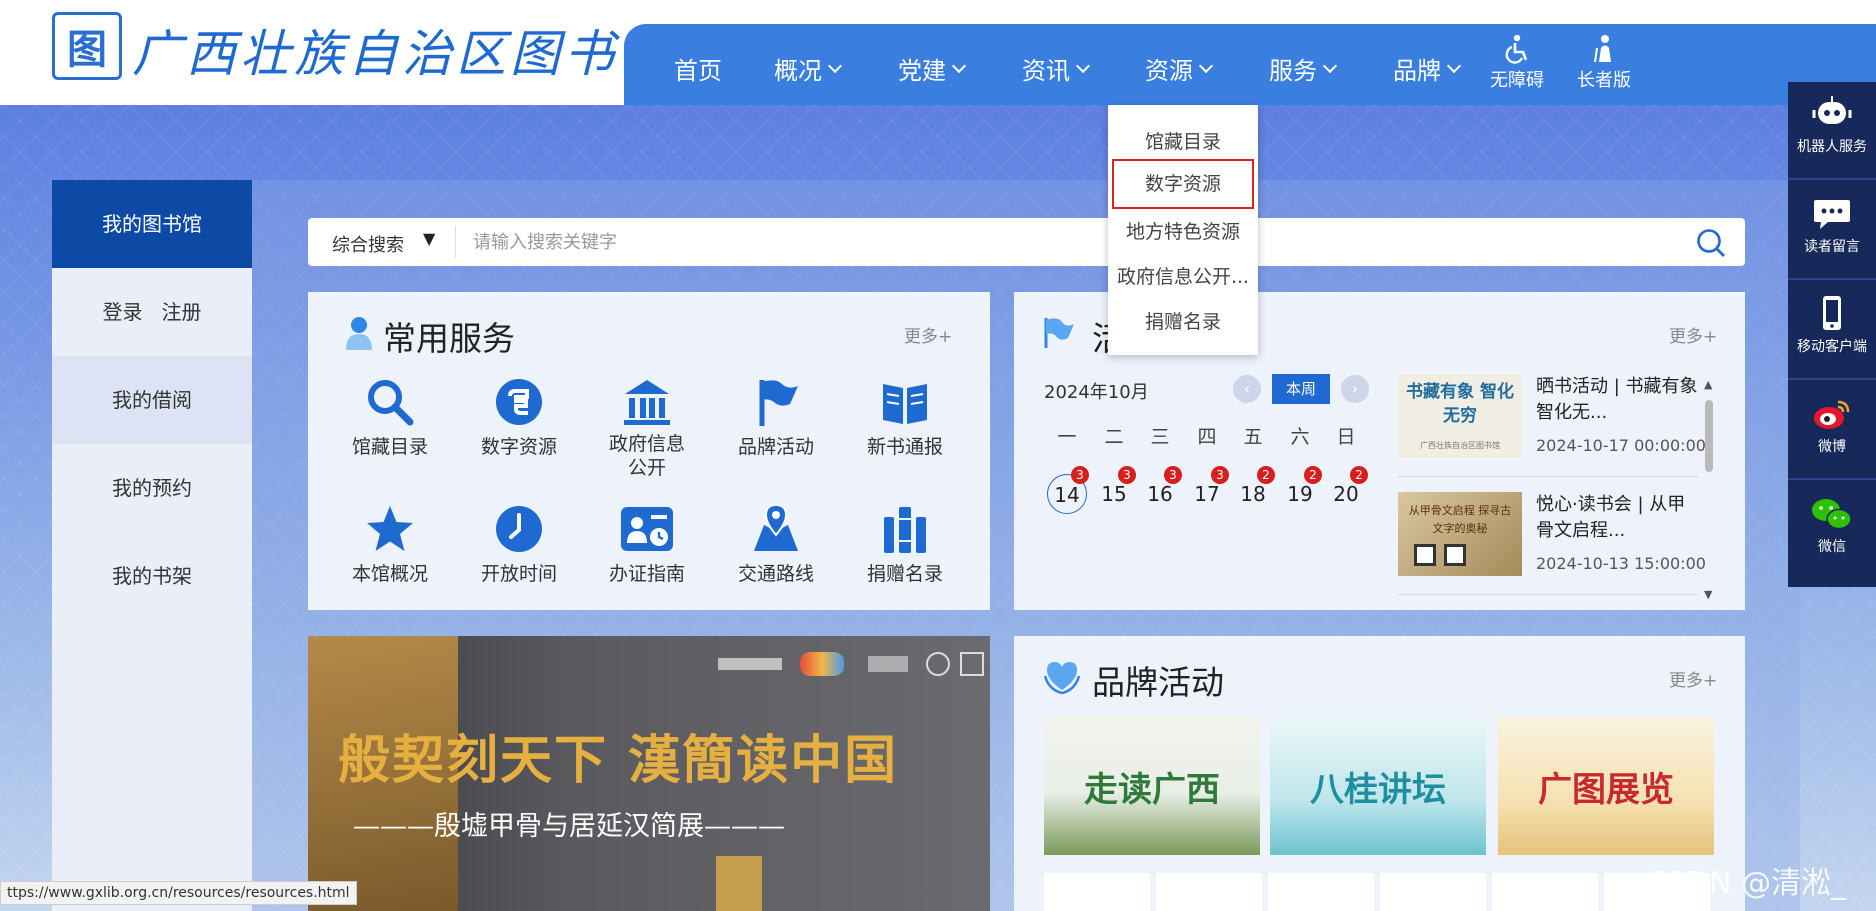 The width and height of the screenshot is (1876, 911). What do you see at coordinates (1183, 140) in the screenshot?
I see `menu-item-collection-catalog: 馆藏目录` at bounding box center [1183, 140].